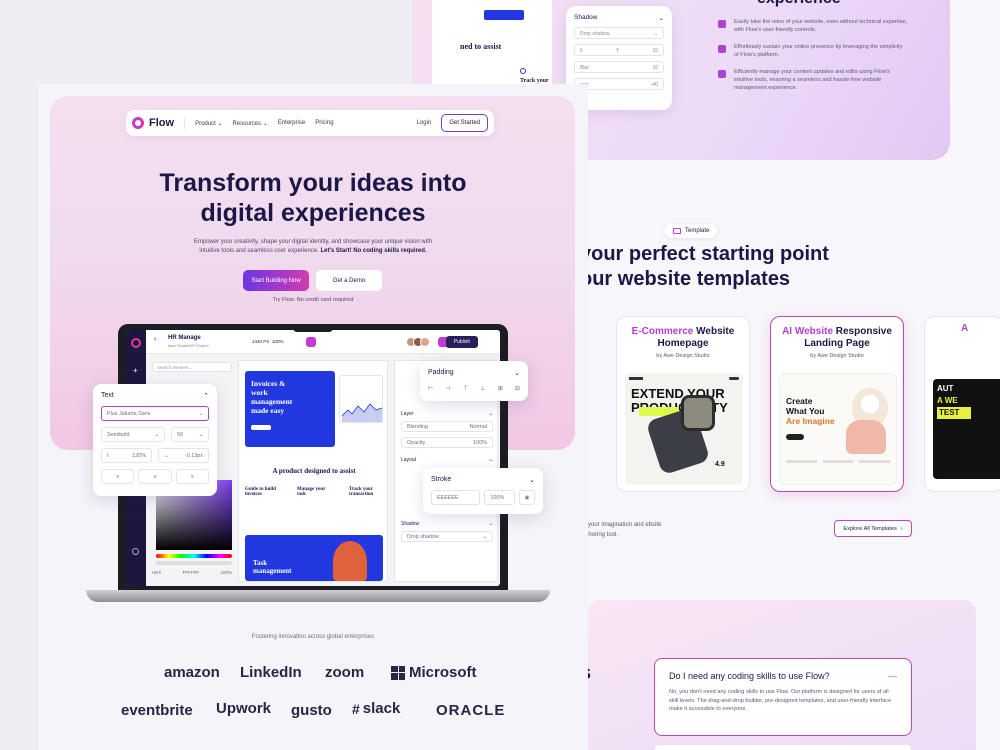 This screenshot has width=1000, height=750. Describe the element at coordinates (313, 328) in the screenshot. I see `camera-notch` at that location.